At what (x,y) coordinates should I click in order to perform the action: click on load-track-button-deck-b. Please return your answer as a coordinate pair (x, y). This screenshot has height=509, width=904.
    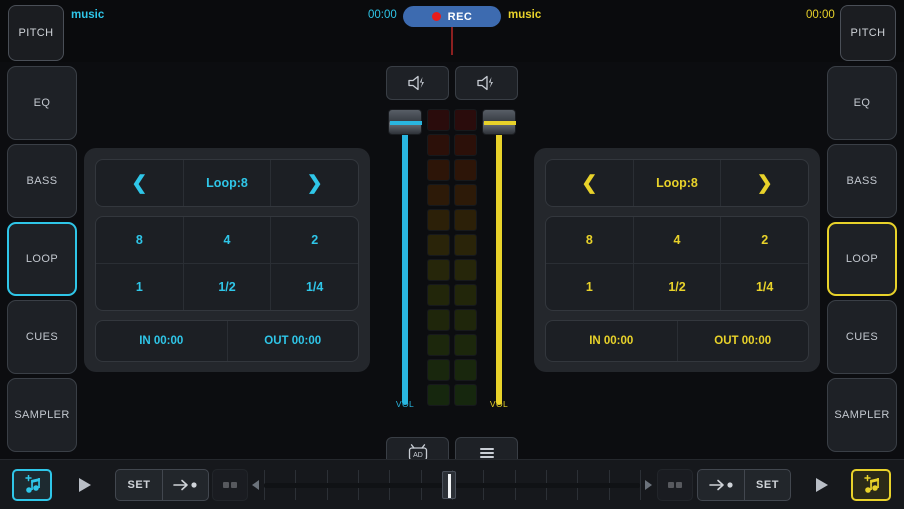
    Looking at the image, I should click on (871, 485).